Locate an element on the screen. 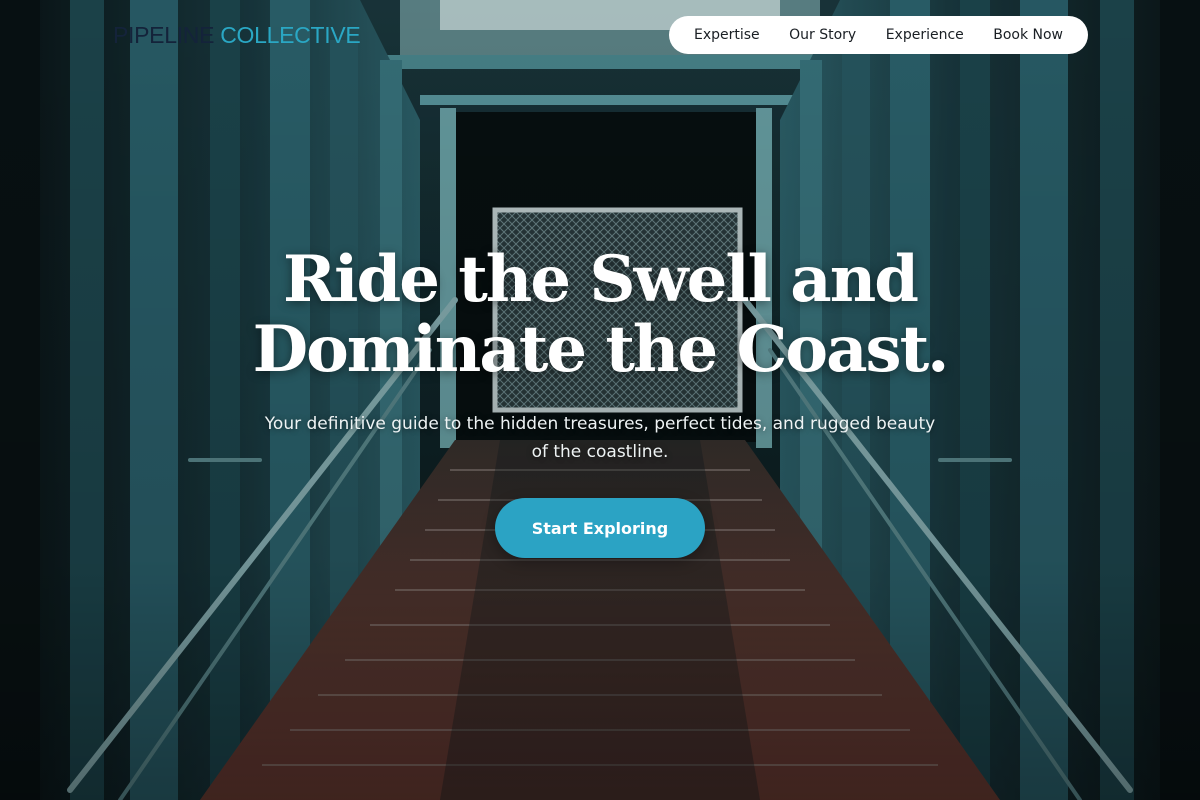 This screenshot has height=800, width=1200. brand-logo-part-pipeline: PIPELINE is located at coordinates (164, 35).